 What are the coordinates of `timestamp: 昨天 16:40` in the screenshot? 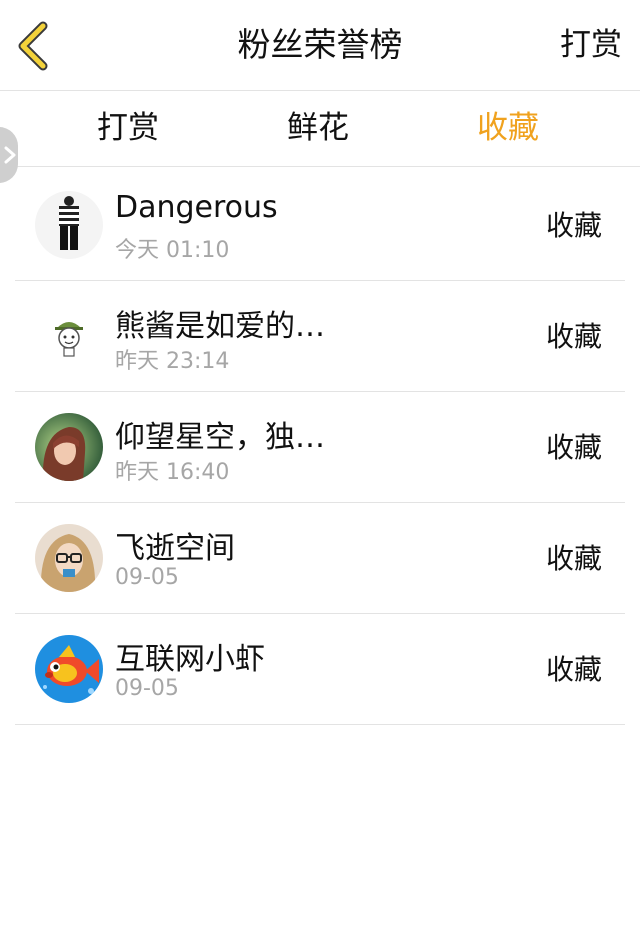 It's located at (172, 472).